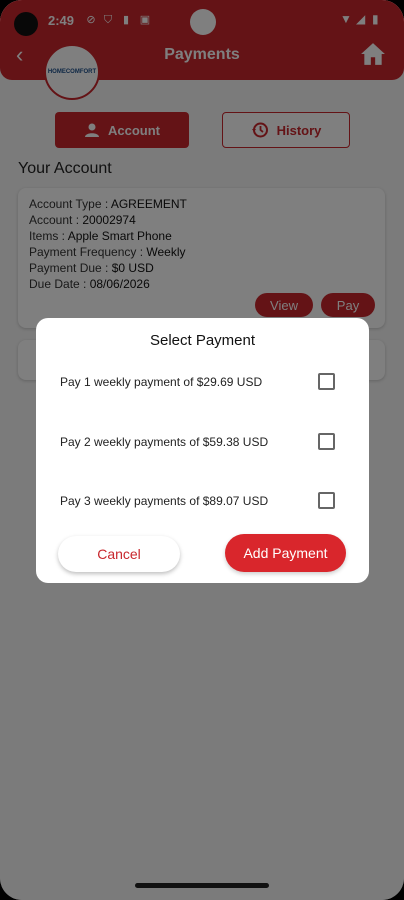 This screenshot has width=404, height=900. Describe the element at coordinates (202, 340) in the screenshot. I see `dialog-title: Select Payment` at that location.